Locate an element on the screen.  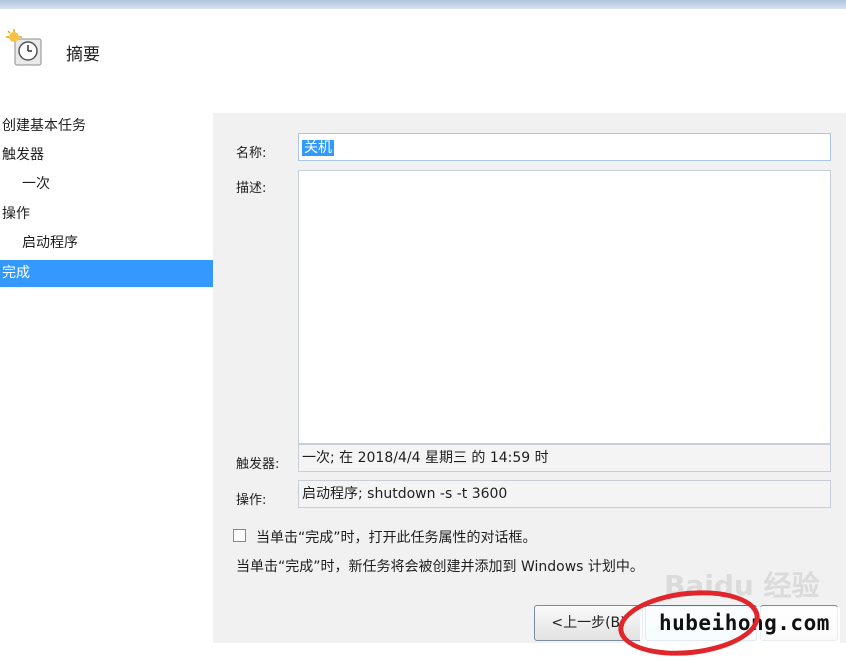
name-field: 关机 is located at coordinates (564, 147).